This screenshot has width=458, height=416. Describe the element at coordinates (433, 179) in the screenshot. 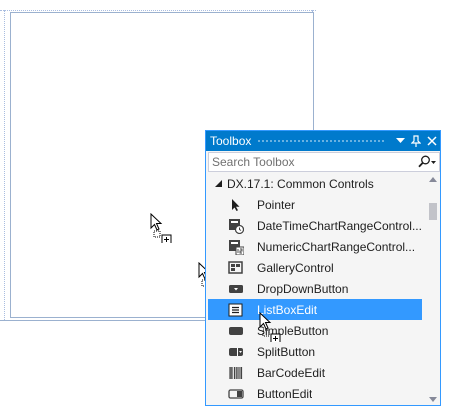

I see `scroll-up-arrow-icon` at that location.